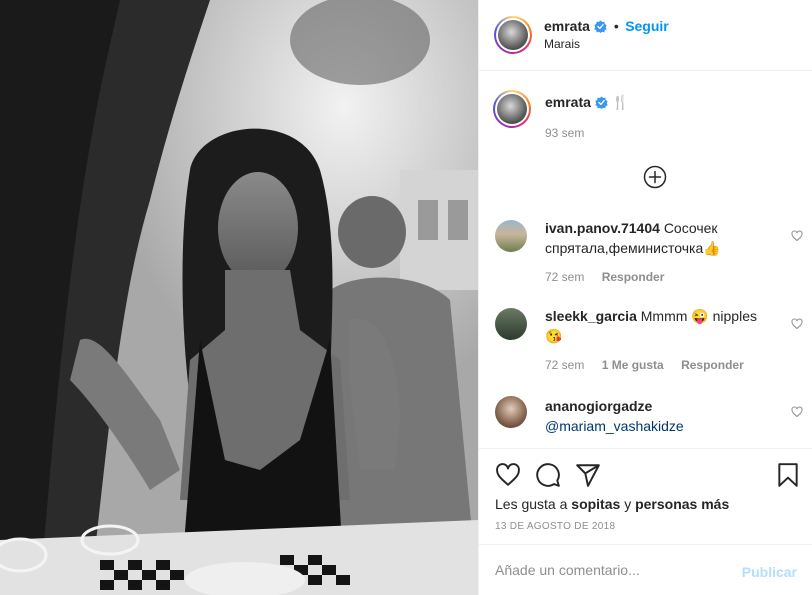 Image resolution: width=812 pixels, height=595 pixels. I want to click on likes-joiner: y, so click(628, 504).